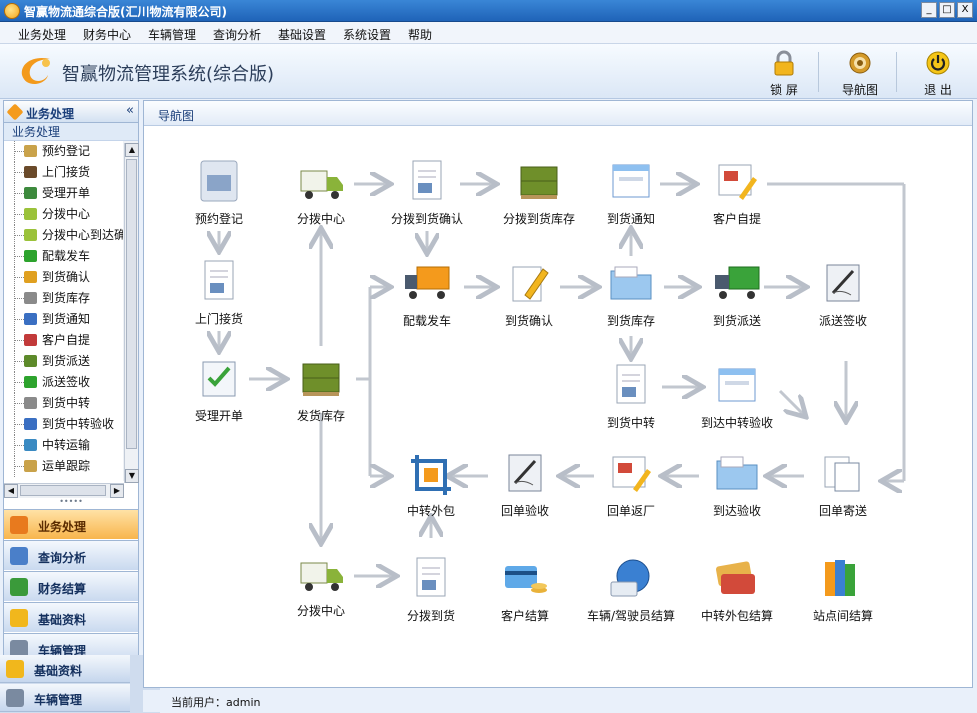  I want to click on tree-item: 中转运输, so click(63, 445).